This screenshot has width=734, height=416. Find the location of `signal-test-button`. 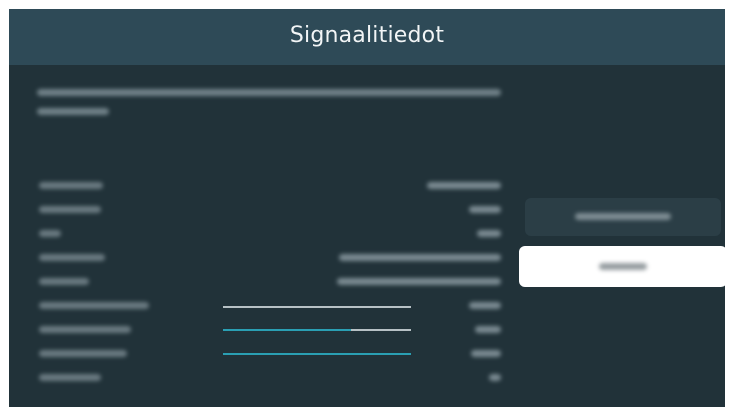

signal-test-button is located at coordinates (623, 217).